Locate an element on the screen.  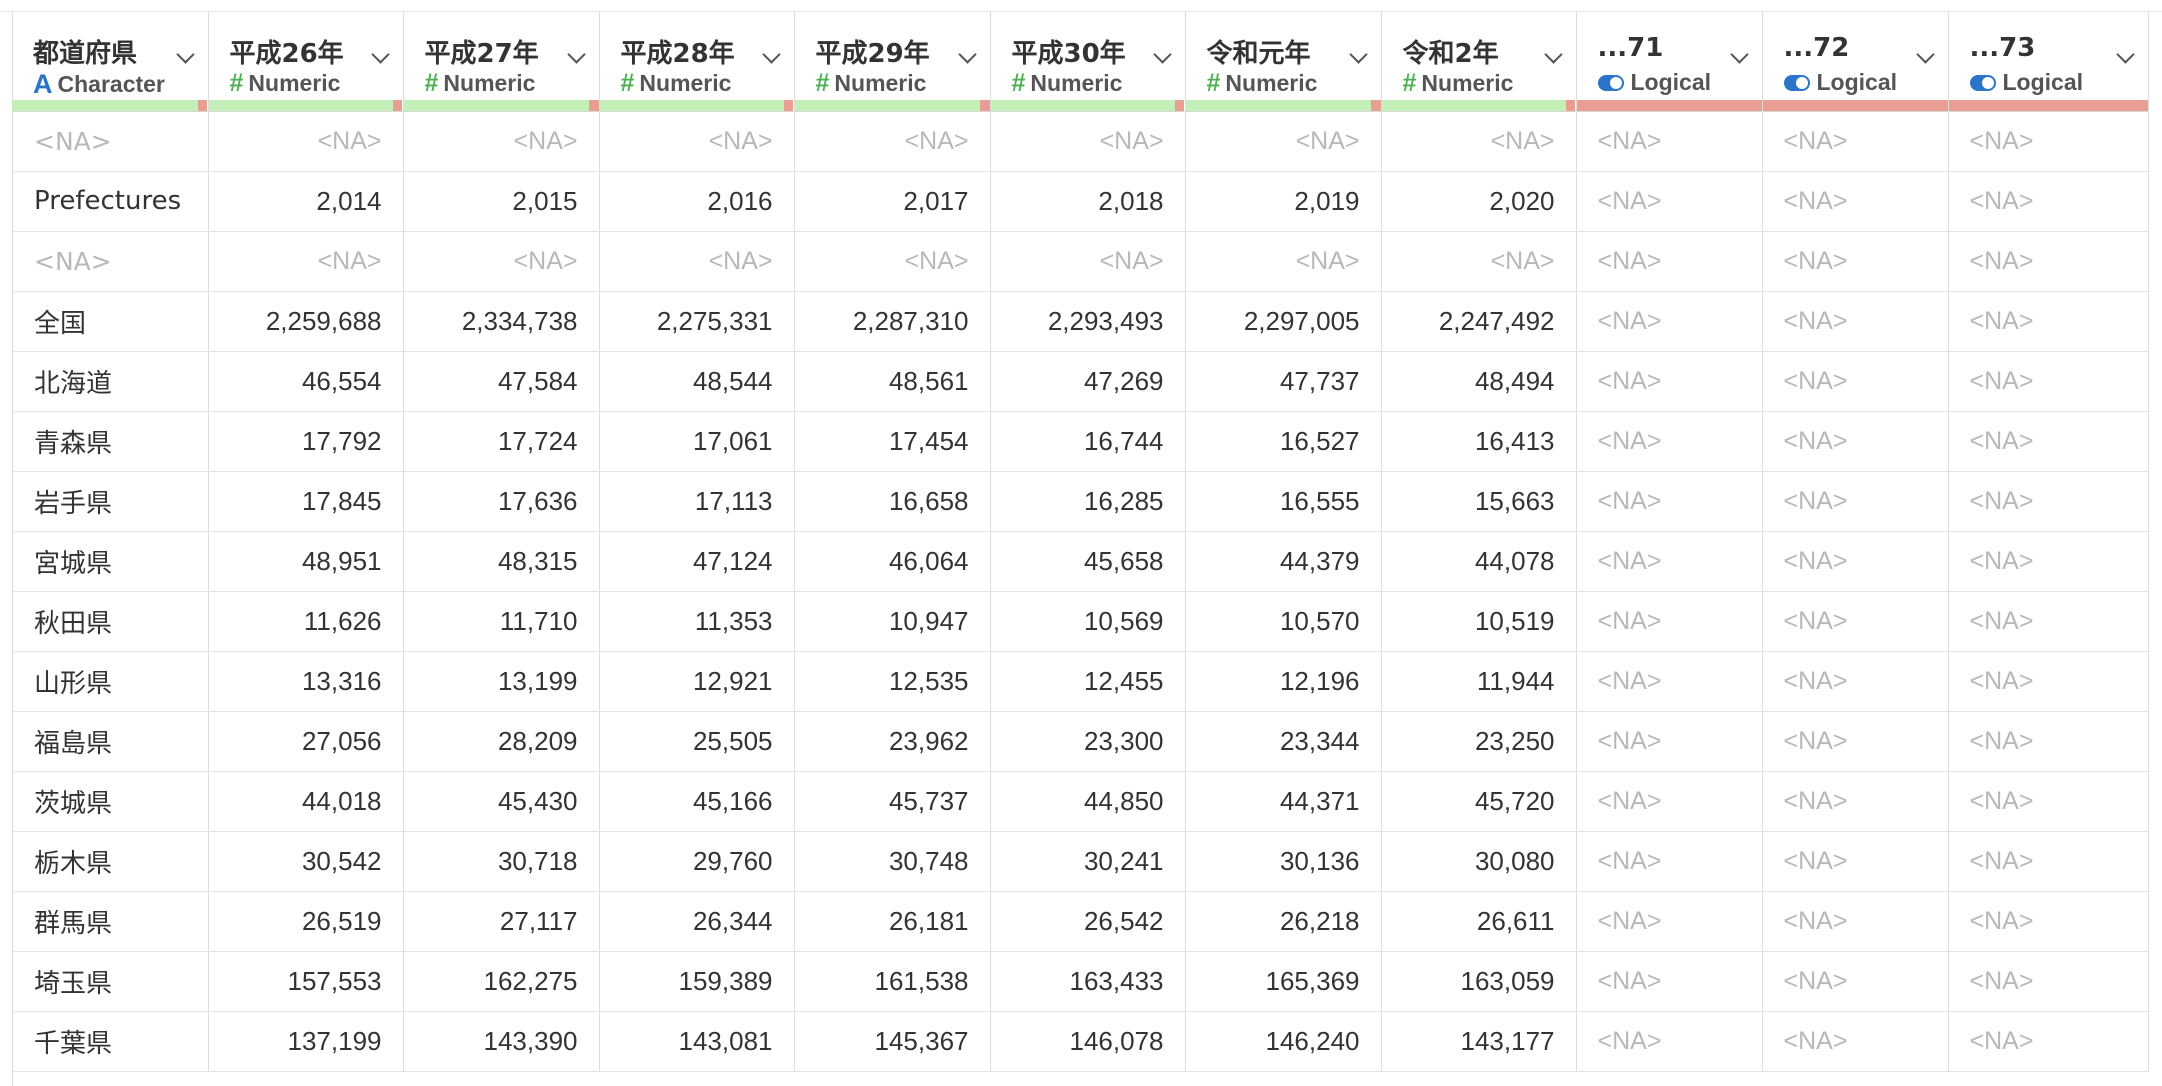
table-cell: 2,014 is located at coordinates (306, 201).